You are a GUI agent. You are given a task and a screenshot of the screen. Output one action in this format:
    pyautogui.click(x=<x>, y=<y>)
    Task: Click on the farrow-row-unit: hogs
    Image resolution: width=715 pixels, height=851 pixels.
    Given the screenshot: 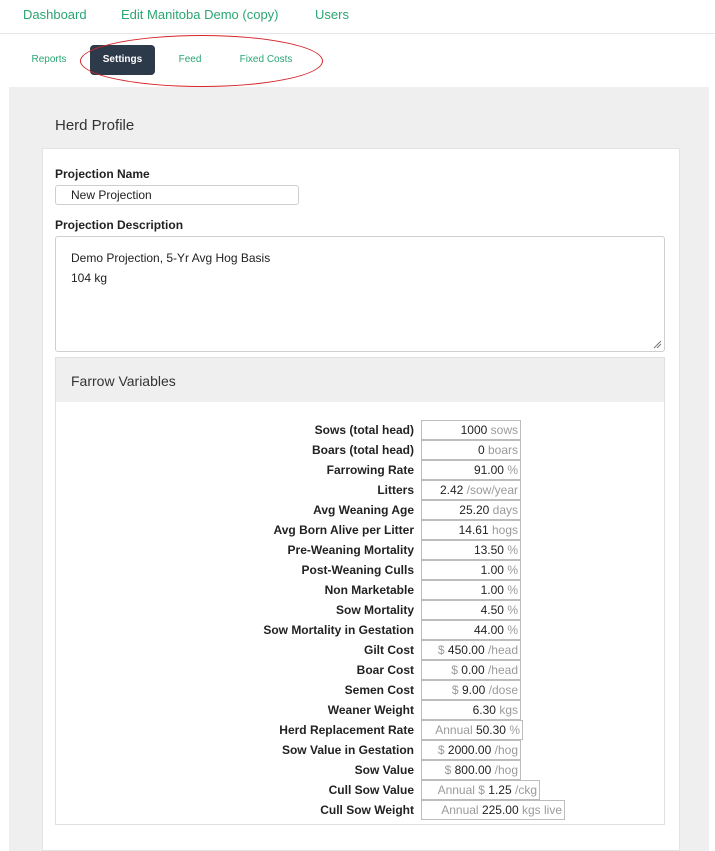 What is the action you would take?
    pyautogui.click(x=503, y=530)
    